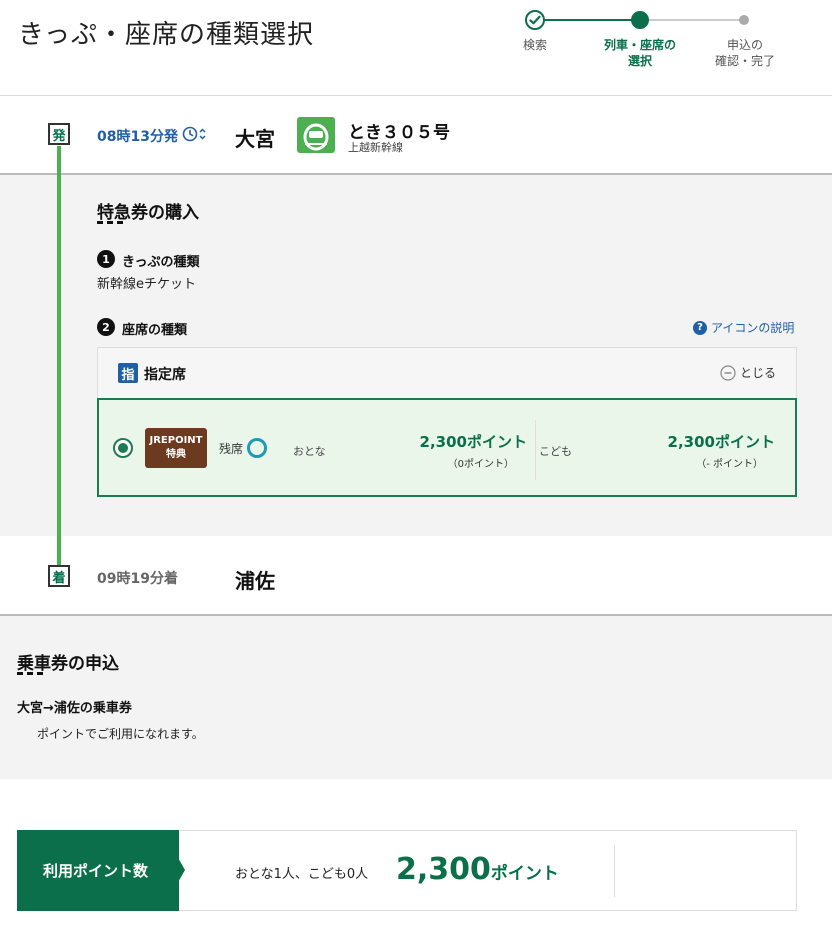 The width and height of the screenshot is (832, 929). I want to click on seat-option-radio, so click(123, 448).